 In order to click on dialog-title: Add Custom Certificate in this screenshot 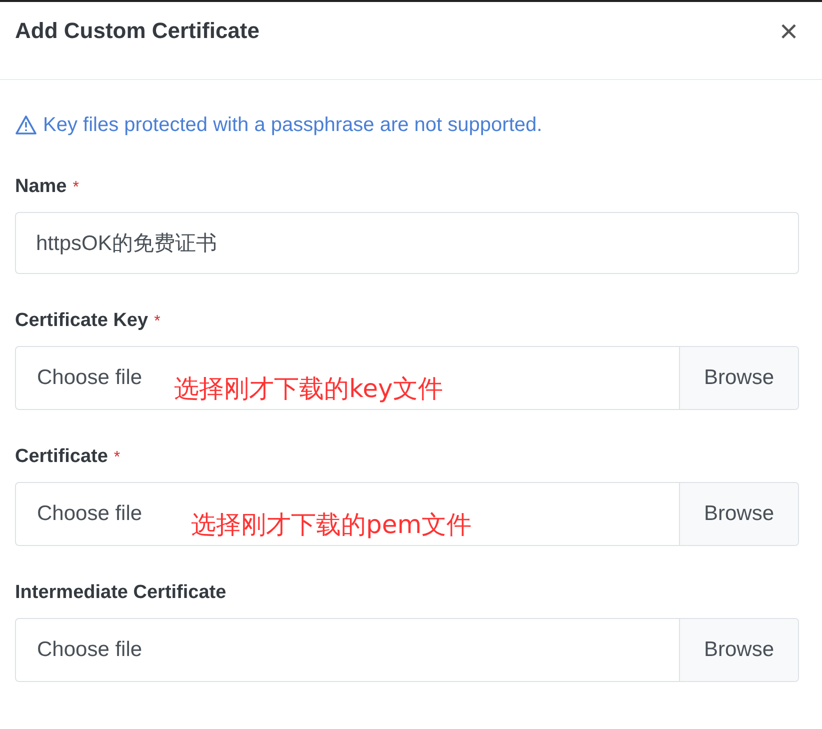, I will do `click(137, 31)`.